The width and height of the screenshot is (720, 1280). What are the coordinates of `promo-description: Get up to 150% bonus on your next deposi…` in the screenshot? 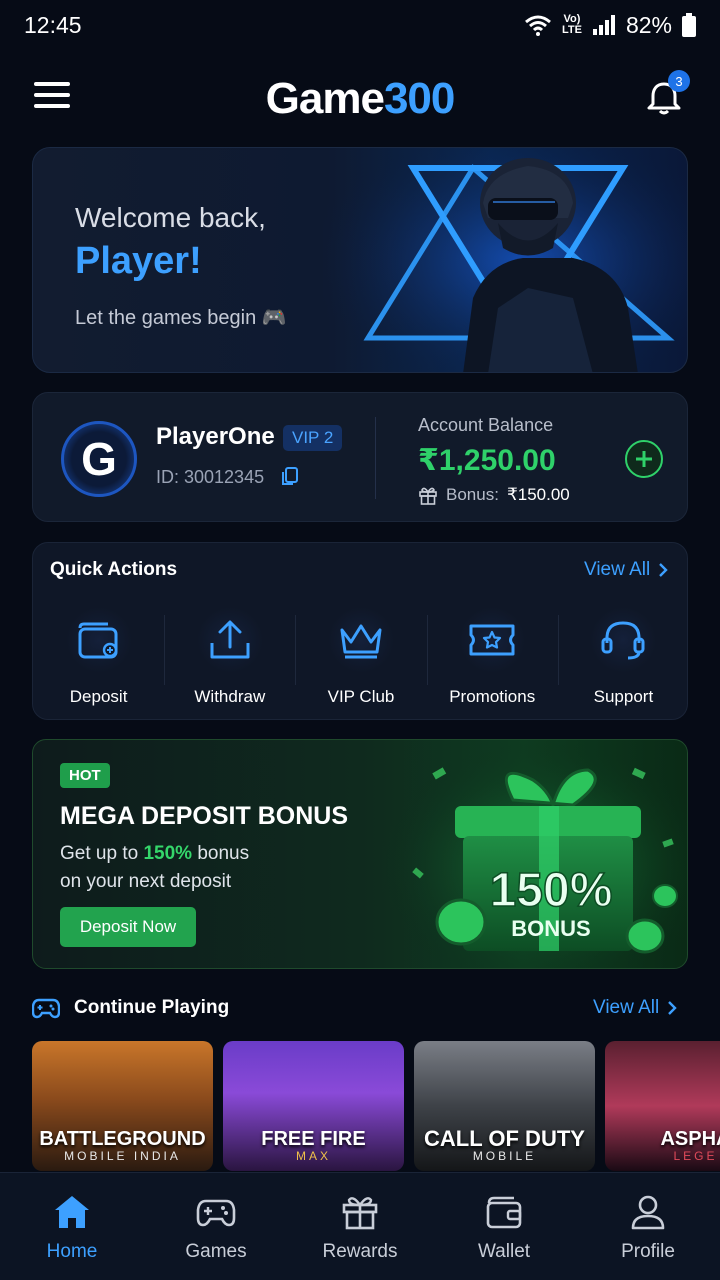 It's located at (155, 867).